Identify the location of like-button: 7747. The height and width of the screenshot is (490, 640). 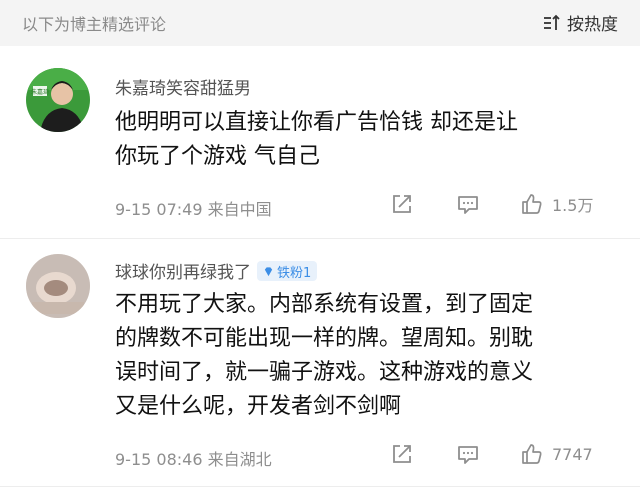
(556, 454).